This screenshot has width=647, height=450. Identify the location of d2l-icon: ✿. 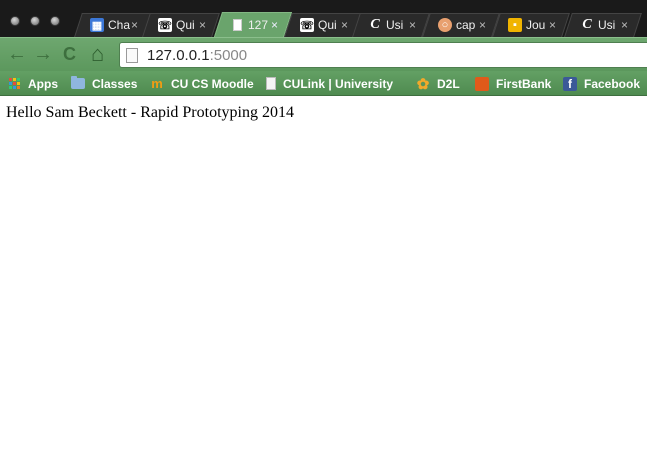
(423, 84).